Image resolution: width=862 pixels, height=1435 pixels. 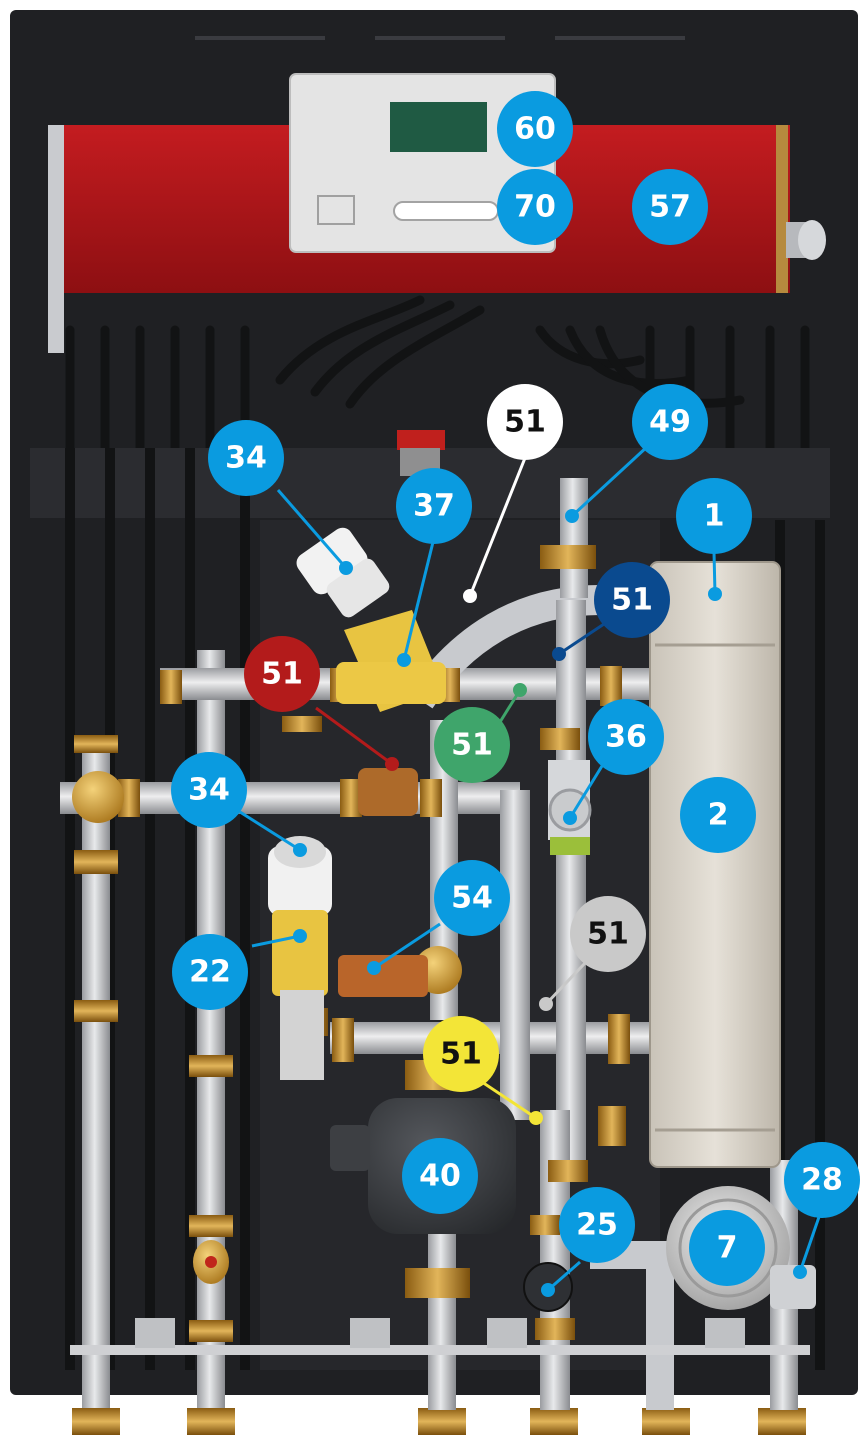 I want to click on pump-pipe, so click(x=442, y=1315).